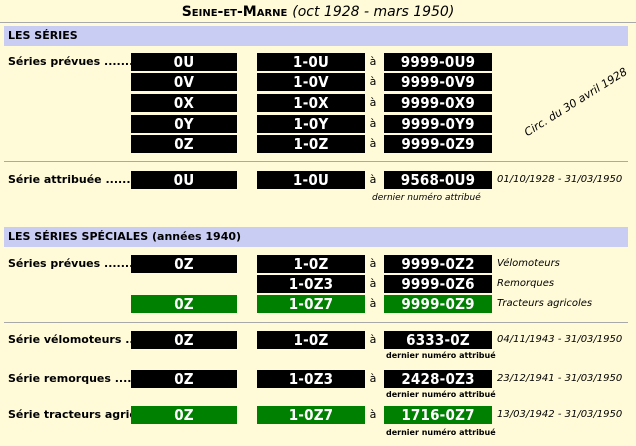 This screenshot has height=446, width=636. I want to click on plate-to: 2428-0Z3, so click(438, 379).